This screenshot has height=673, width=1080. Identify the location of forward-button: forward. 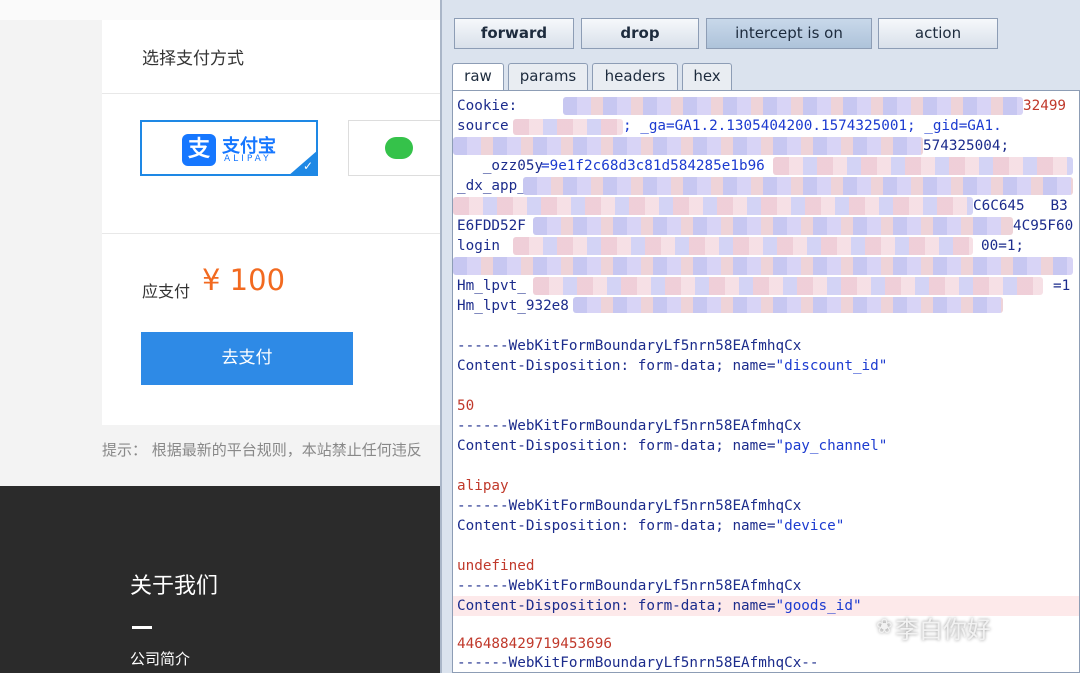
(514, 33).